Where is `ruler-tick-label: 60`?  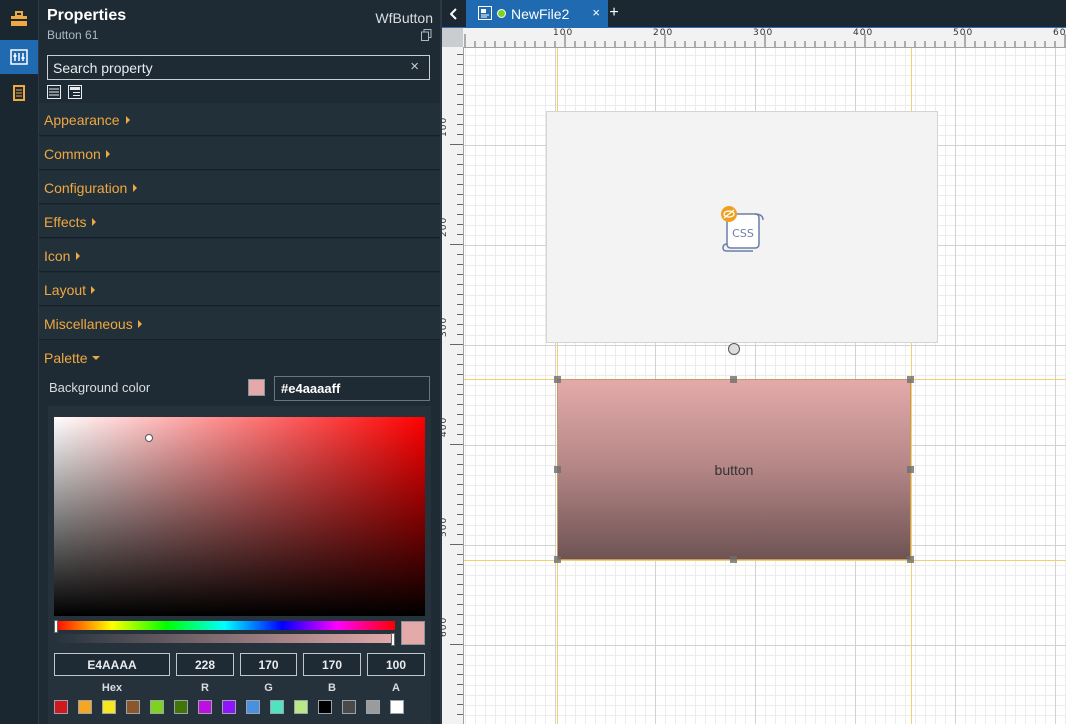 ruler-tick-label: 60 is located at coordinates (1059, 33).